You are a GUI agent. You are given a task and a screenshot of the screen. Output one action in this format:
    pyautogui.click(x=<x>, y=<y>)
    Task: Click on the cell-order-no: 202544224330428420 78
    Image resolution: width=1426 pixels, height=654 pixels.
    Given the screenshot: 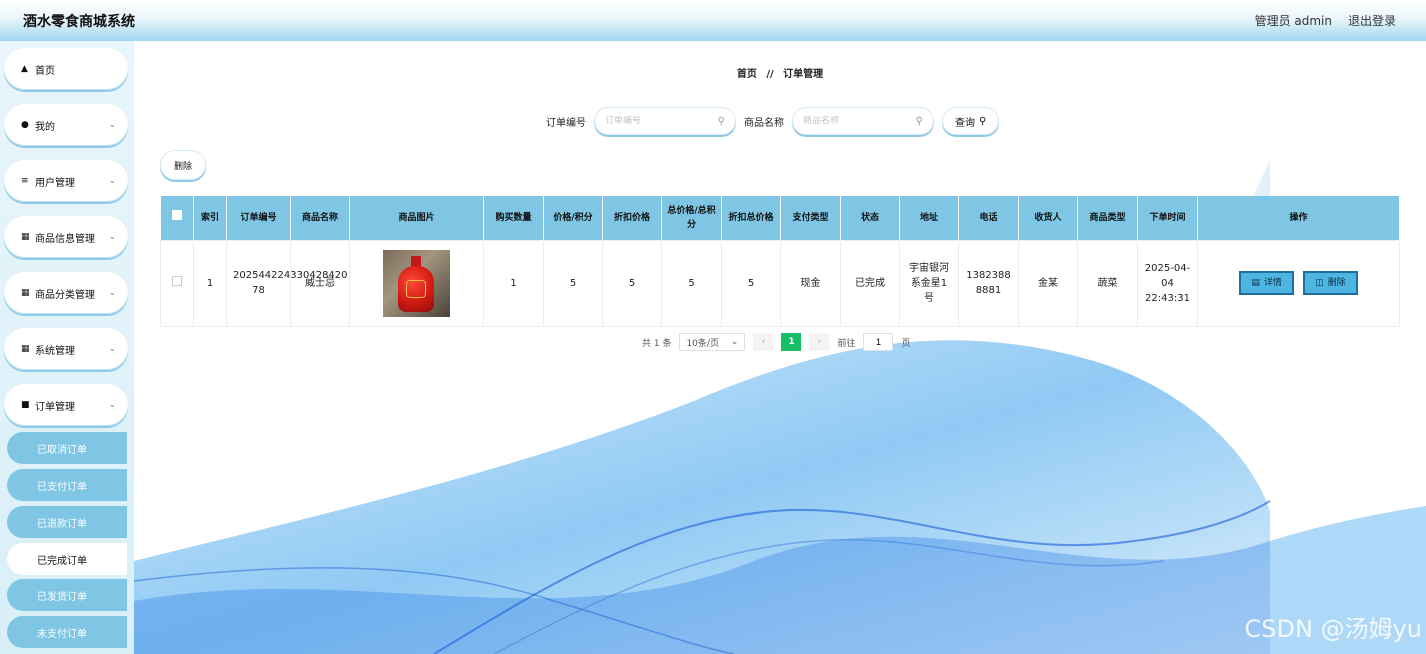 What is the action you would take?
    pyautogui.click(x=287, y=283)
    